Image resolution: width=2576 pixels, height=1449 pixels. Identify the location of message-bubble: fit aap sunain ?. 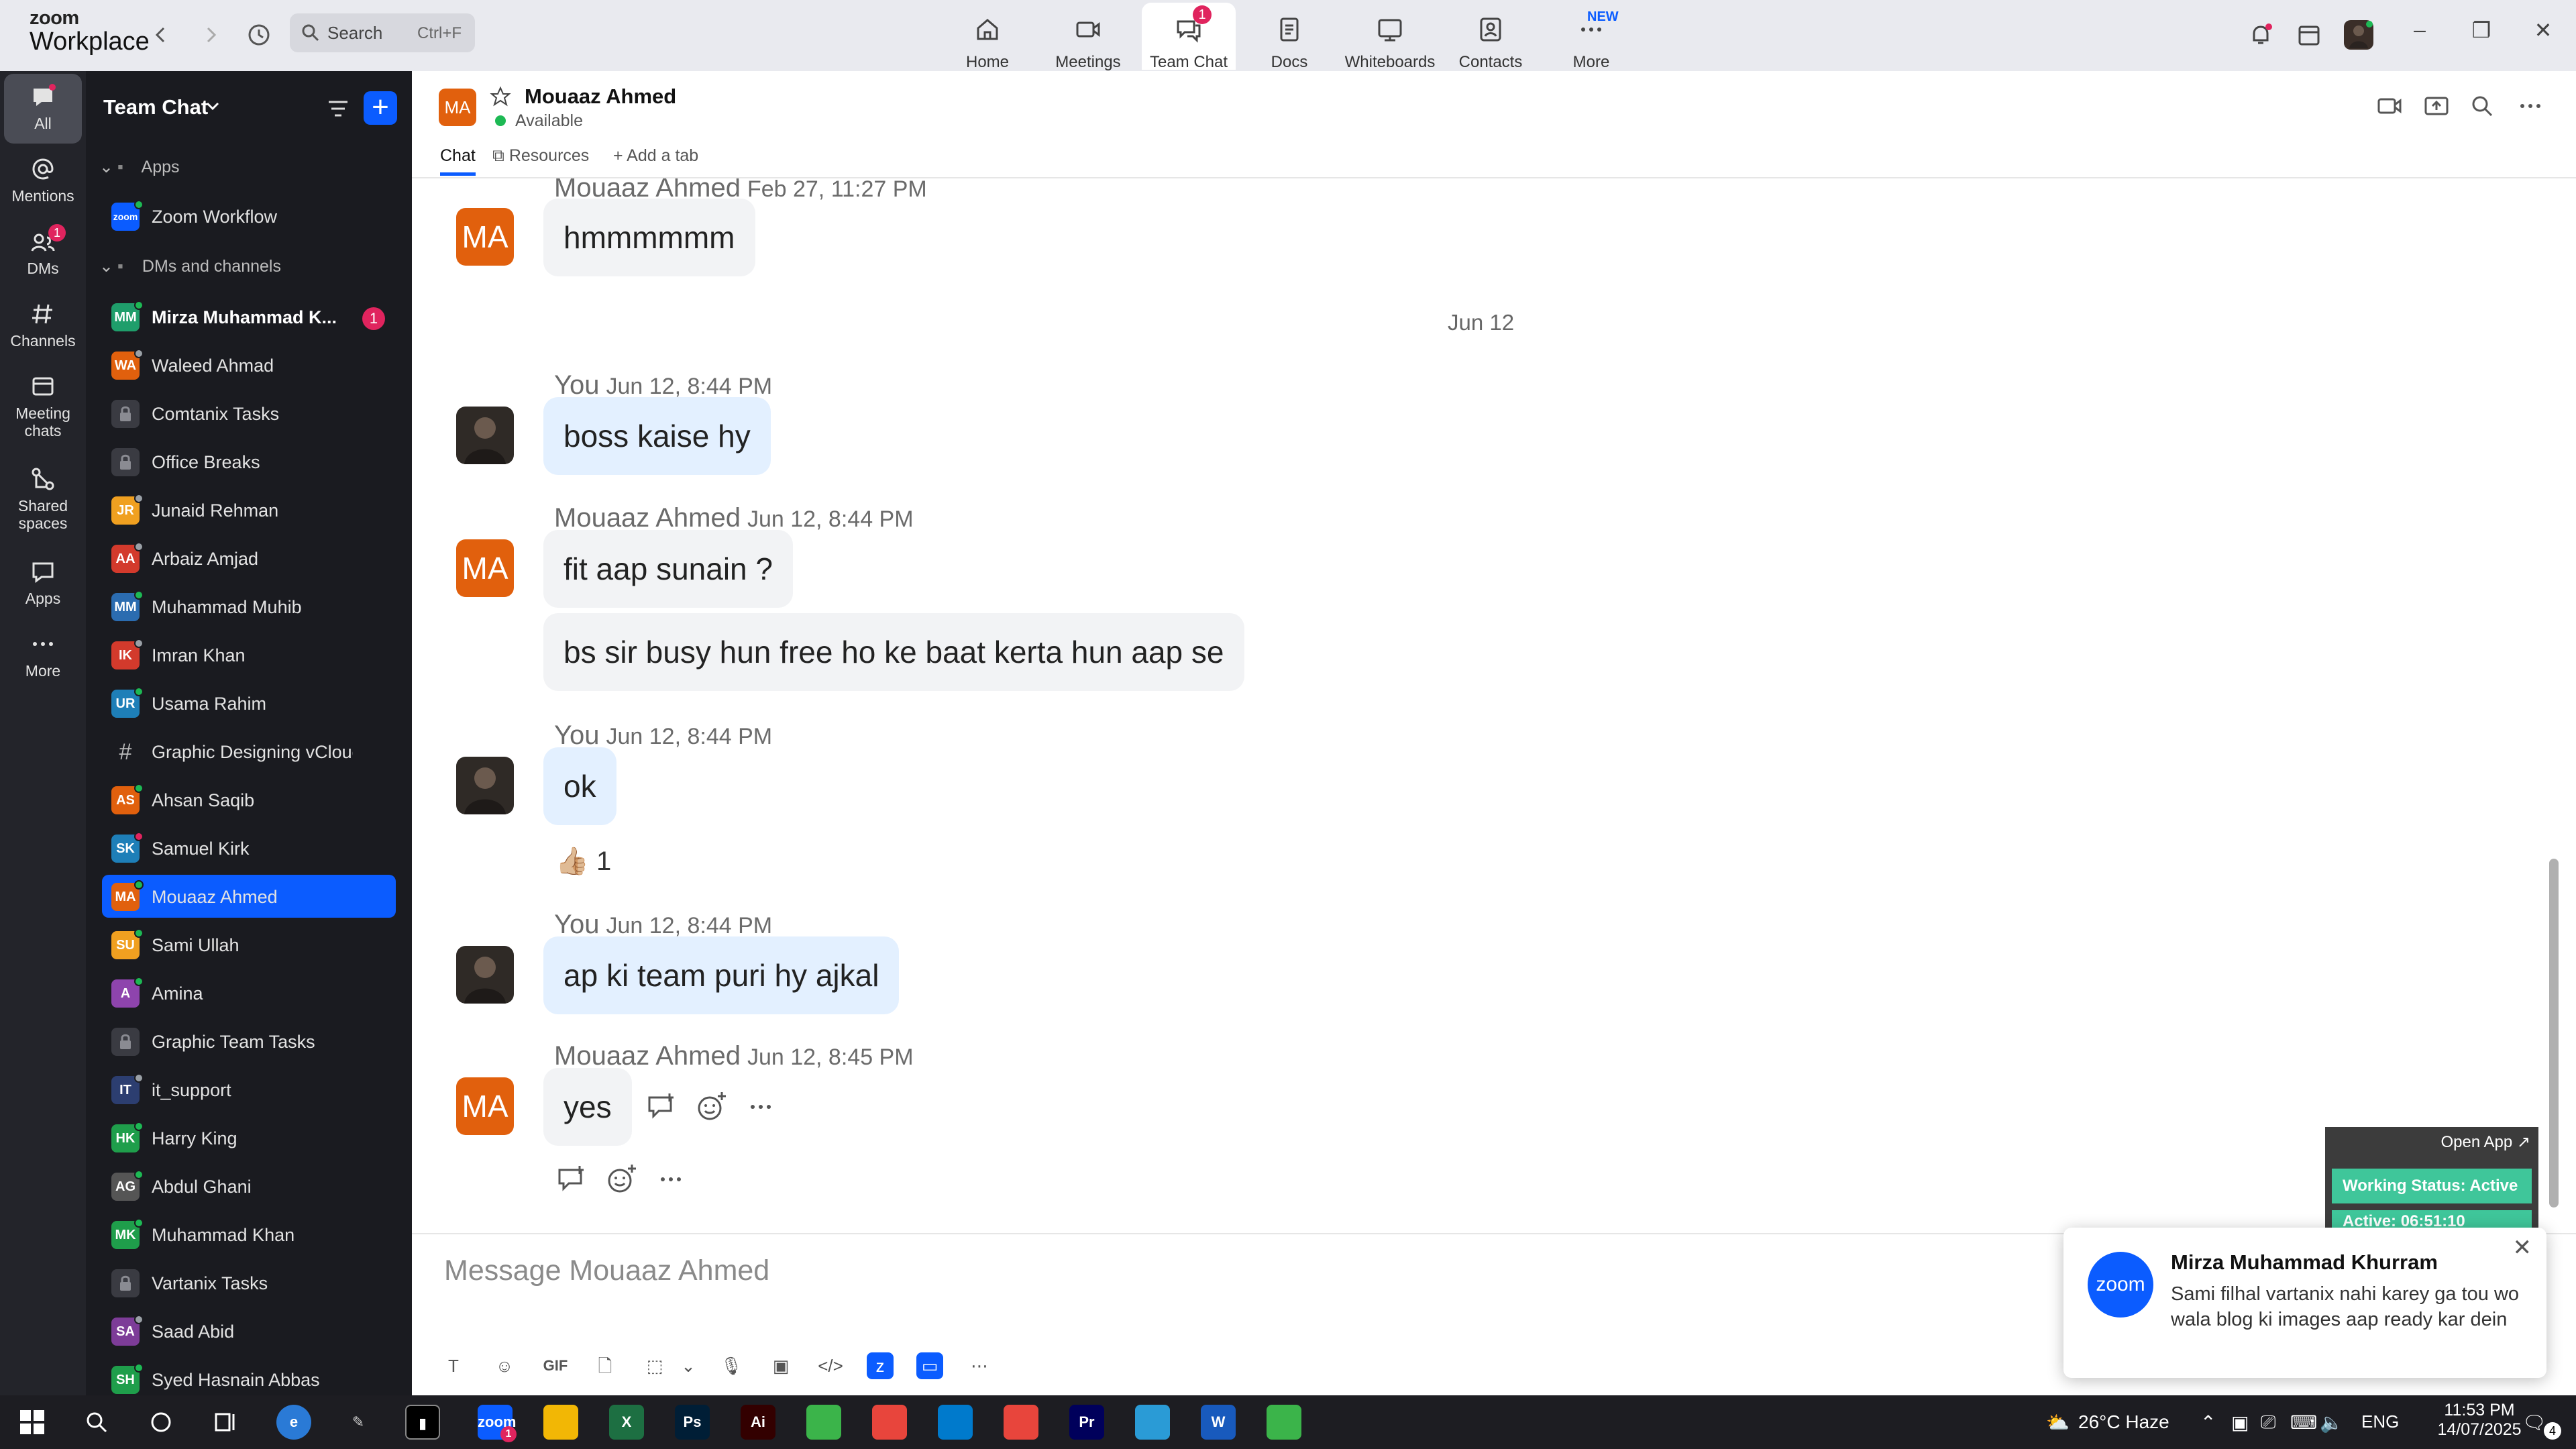
(668, 569).